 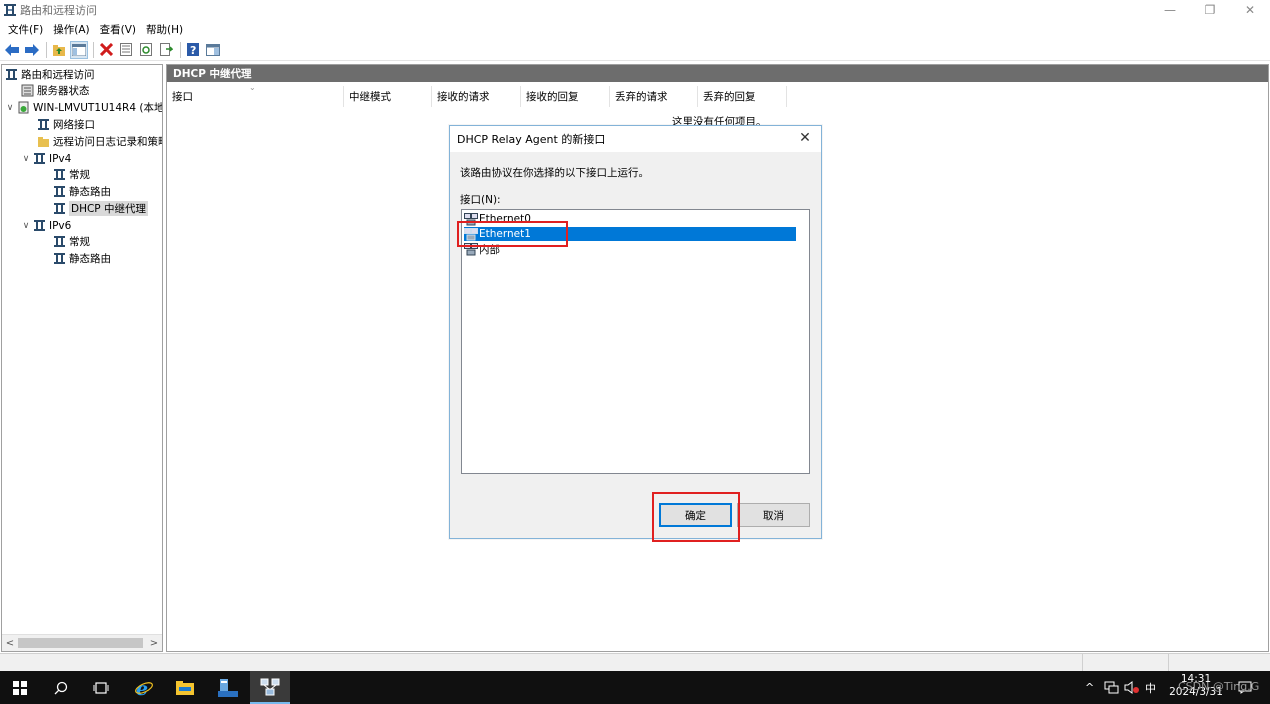 I want to click on tree-node-ipv4-dhcp-relay: DHCP 中继代理, so click(x=100, y=208).